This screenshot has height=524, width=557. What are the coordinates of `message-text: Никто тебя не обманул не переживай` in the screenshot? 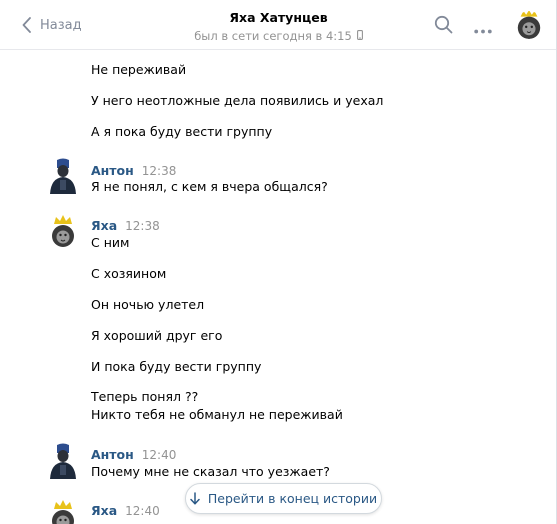 It's located at (217, 414).